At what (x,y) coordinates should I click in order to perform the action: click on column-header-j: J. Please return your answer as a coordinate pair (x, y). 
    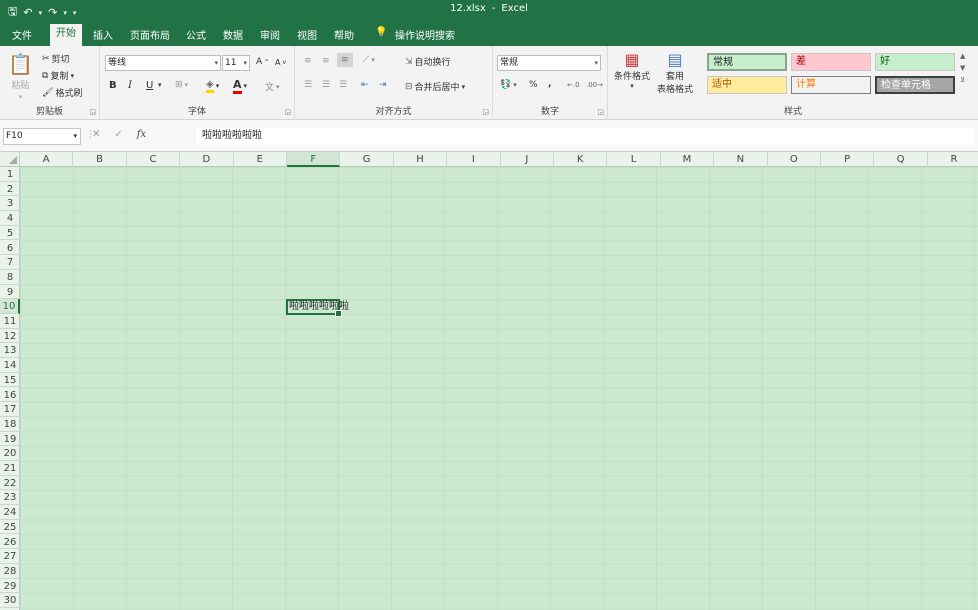
    Looking at the image, I should click on (527, 159).